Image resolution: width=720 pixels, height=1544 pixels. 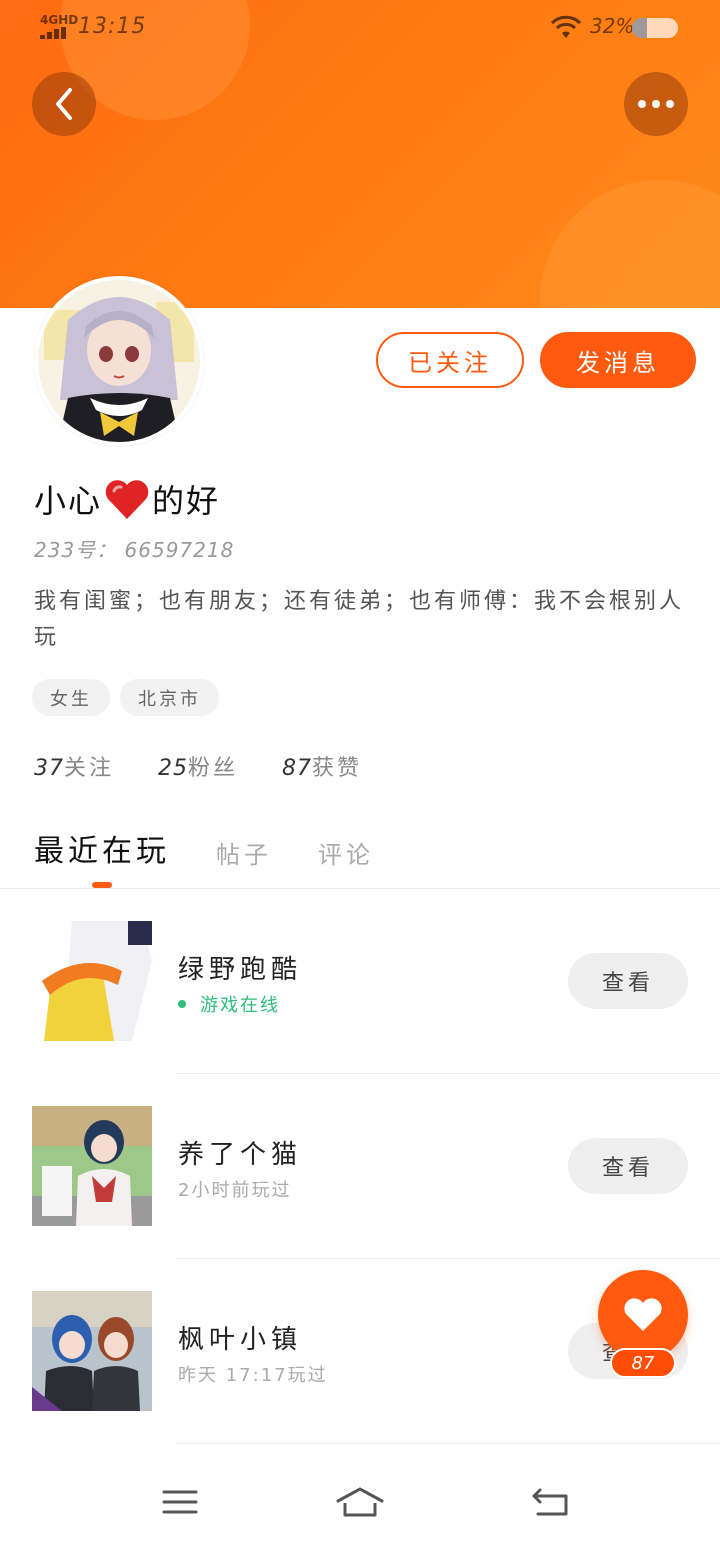 What do you see at coordinates (240, 1155) in the screenshot?
I see `game-name: 养了个猫` at bounding box center [240, 1155].